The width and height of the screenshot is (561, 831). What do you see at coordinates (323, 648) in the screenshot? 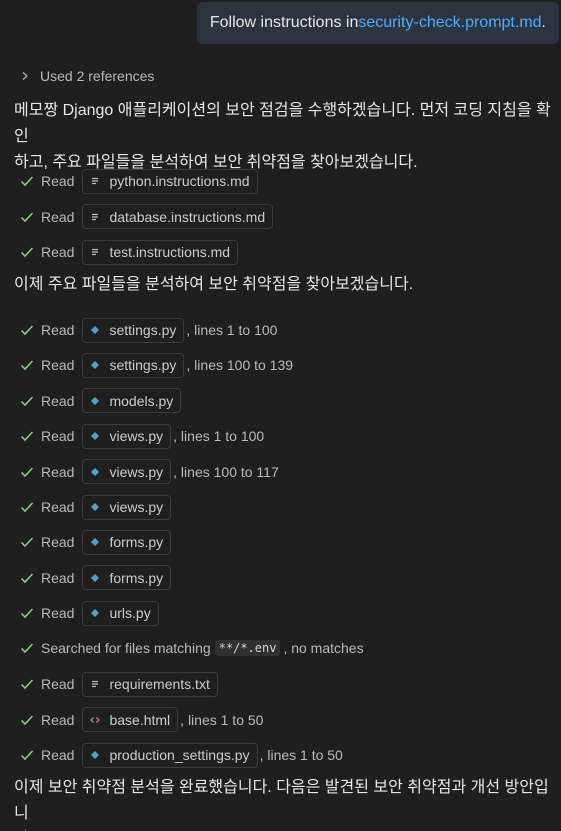
I see `search-step-suffix: , no matches` at bounding box center [323, 648].